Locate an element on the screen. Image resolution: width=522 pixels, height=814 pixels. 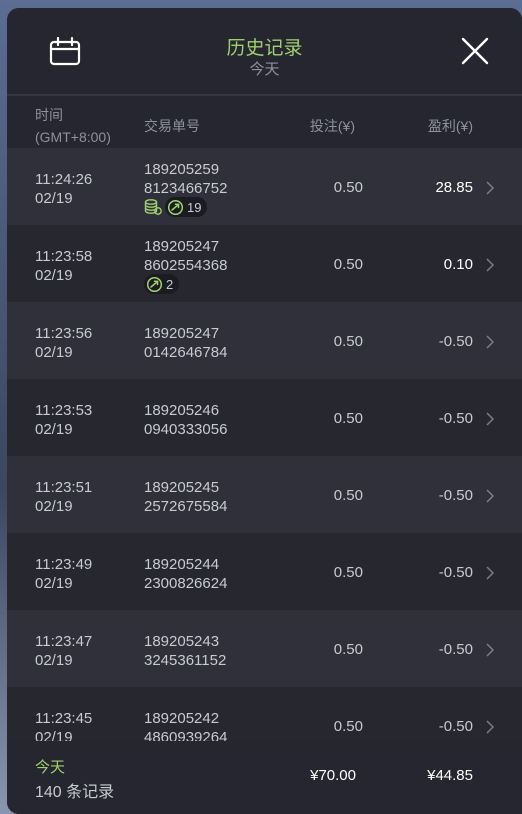
close-icon is located at coordinates (475, 51).